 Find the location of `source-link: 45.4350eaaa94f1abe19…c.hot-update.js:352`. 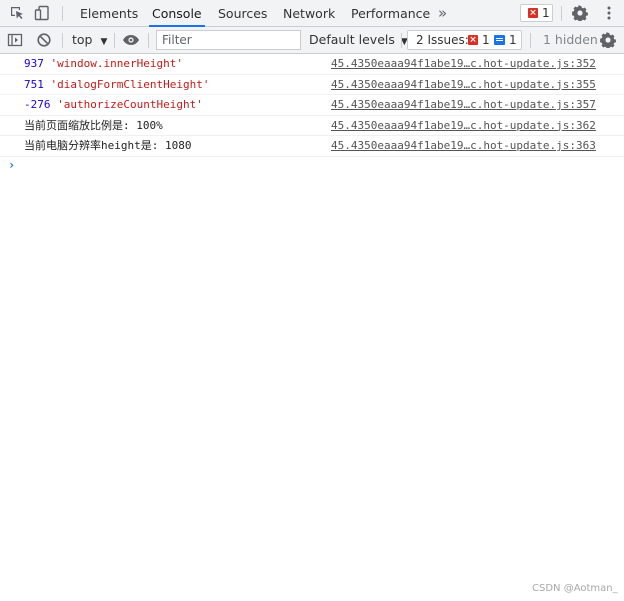

source-link: 45.4350eaaa94f1abe19…c.hot-update.js:352 is located at coordinates (463, 64).